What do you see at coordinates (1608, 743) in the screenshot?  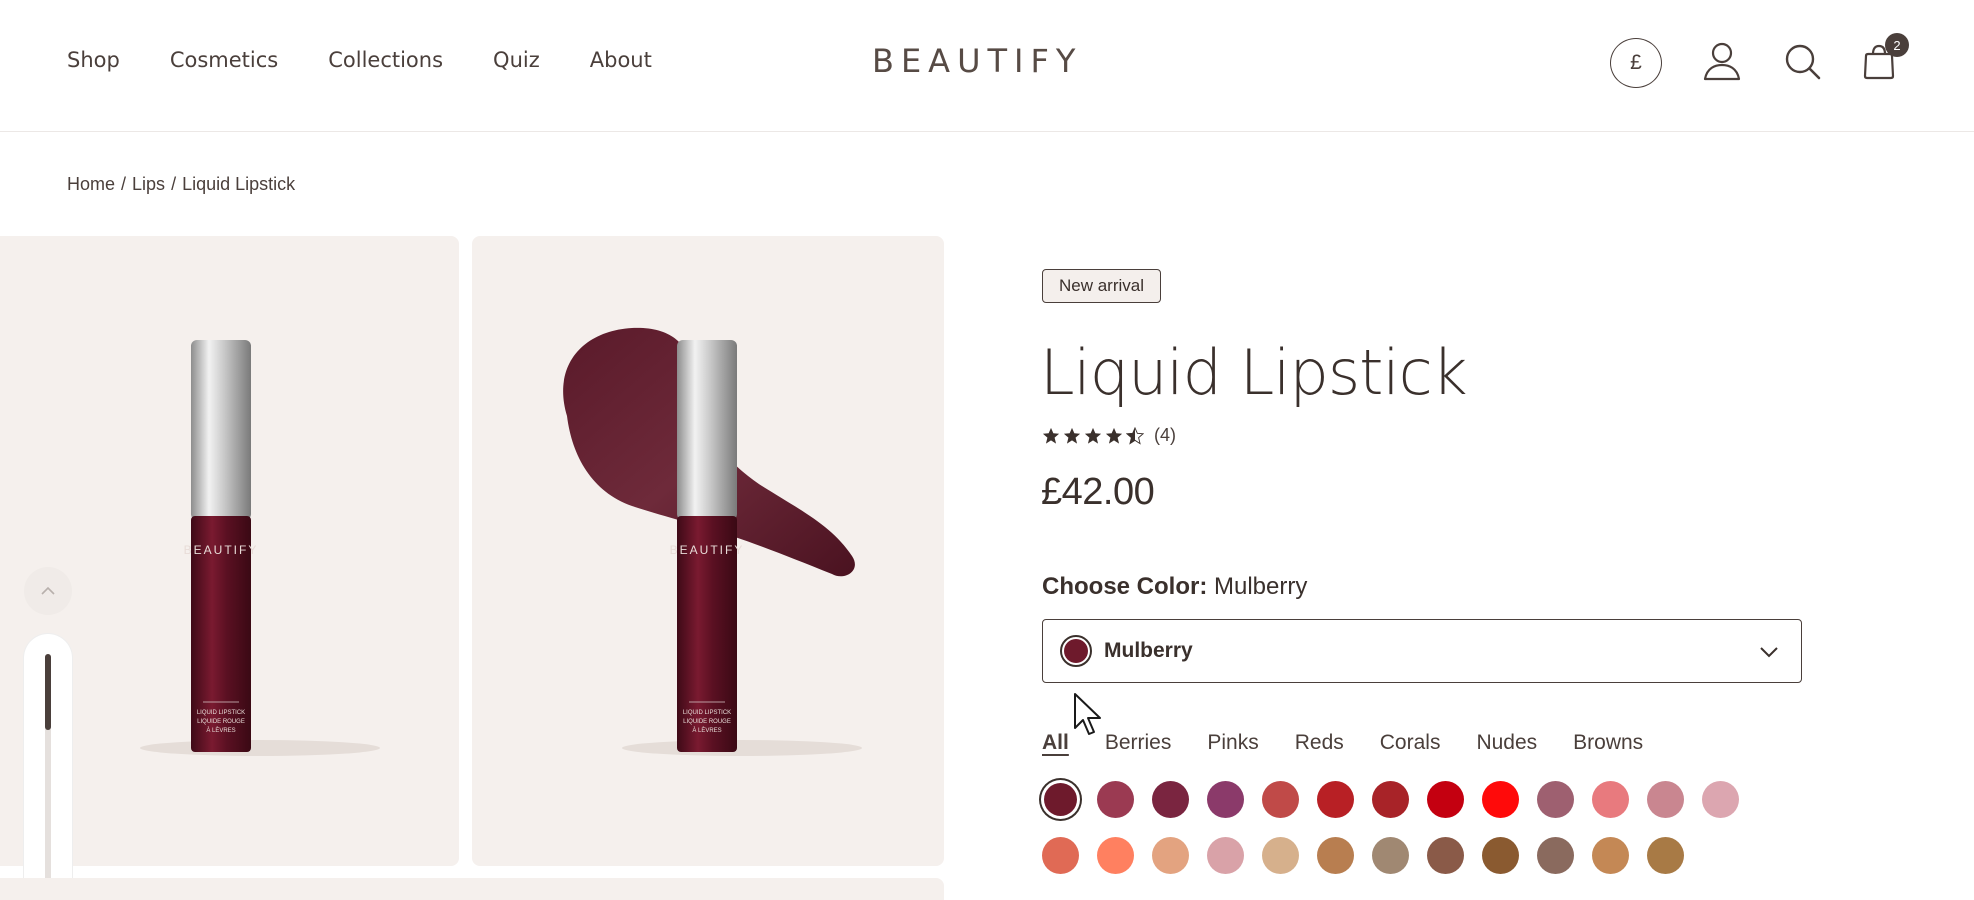 I see `filter-tab-browns: Browns` at bounding box center [1608, 743].